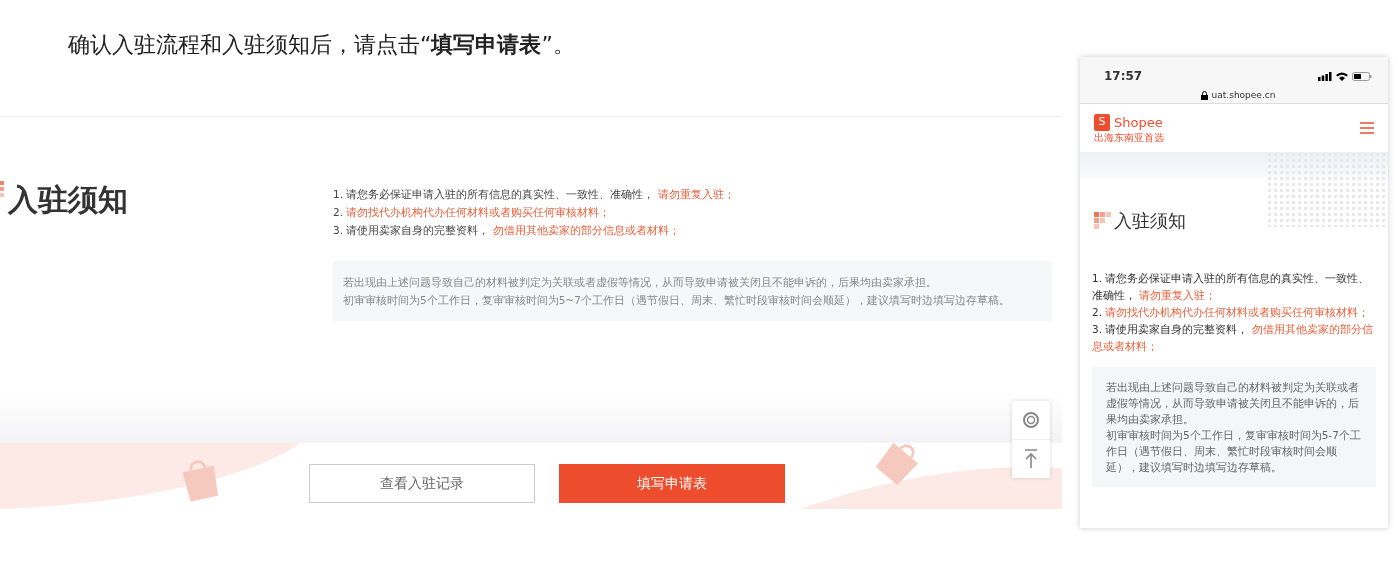  Describe the element at coordinates (1243, 95) in the screenshot. I see `url-text: uat.shopee.cn` at that location.